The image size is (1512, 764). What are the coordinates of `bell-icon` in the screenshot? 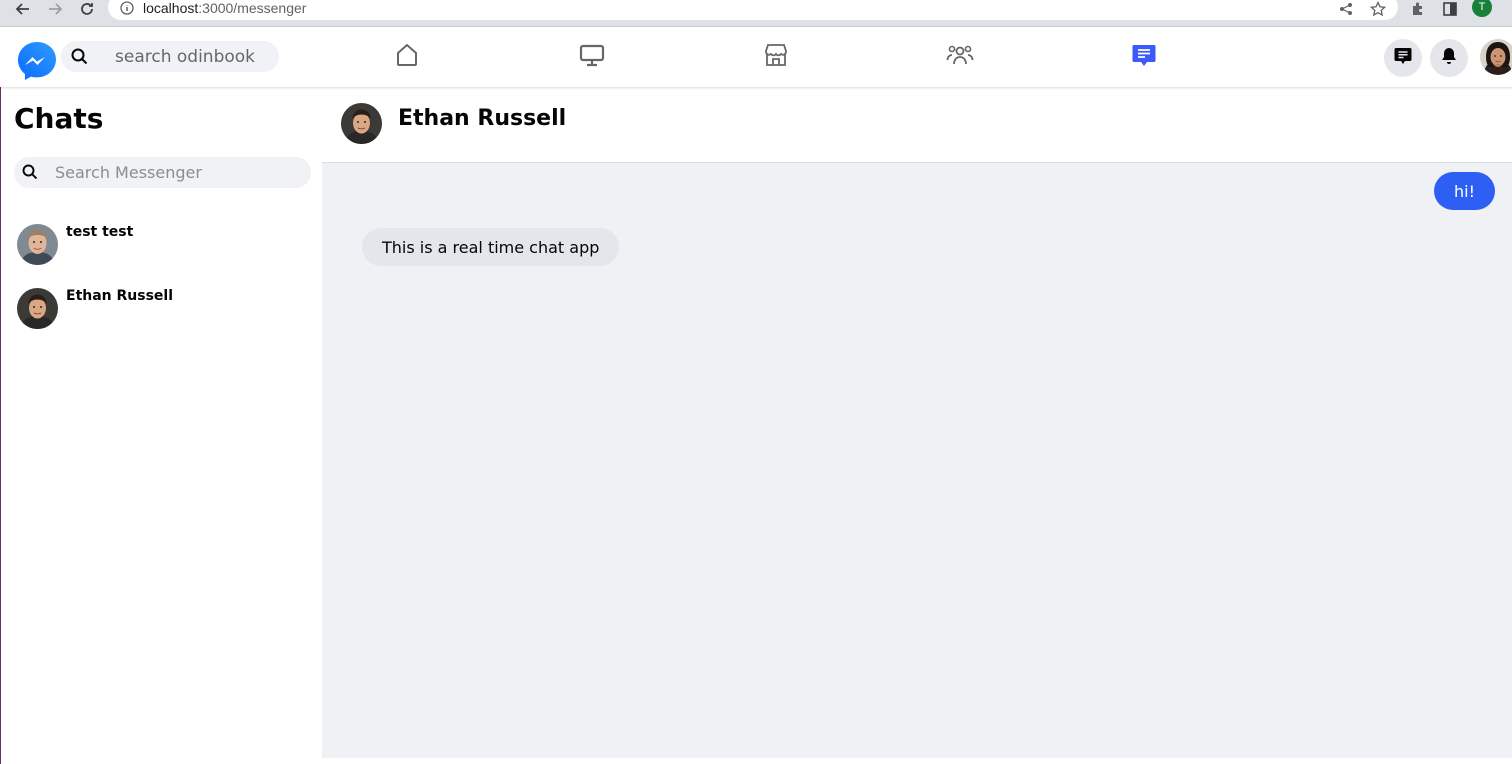 It's located at (1449, 58).